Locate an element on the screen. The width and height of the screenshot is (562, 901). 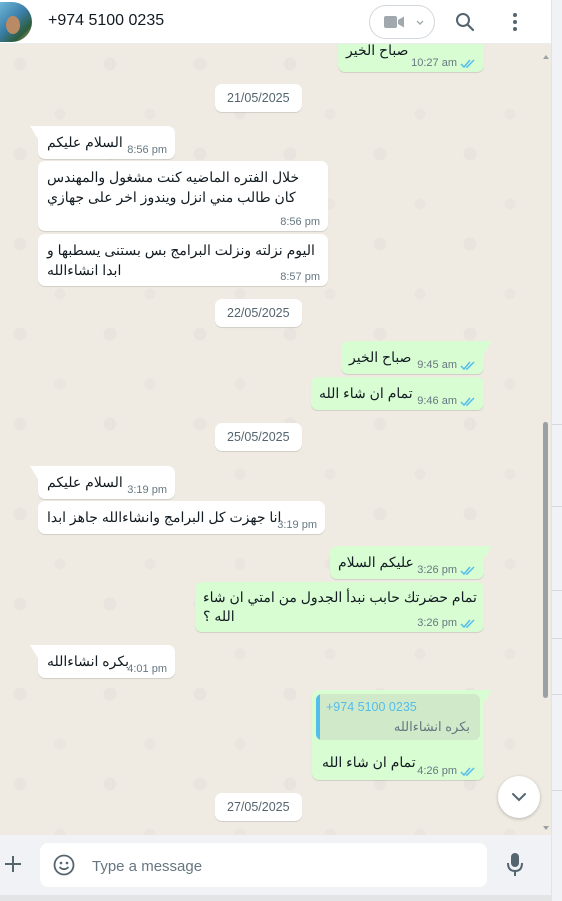
message-text: بكره انشاءالله is located at coordinates (88, 661).